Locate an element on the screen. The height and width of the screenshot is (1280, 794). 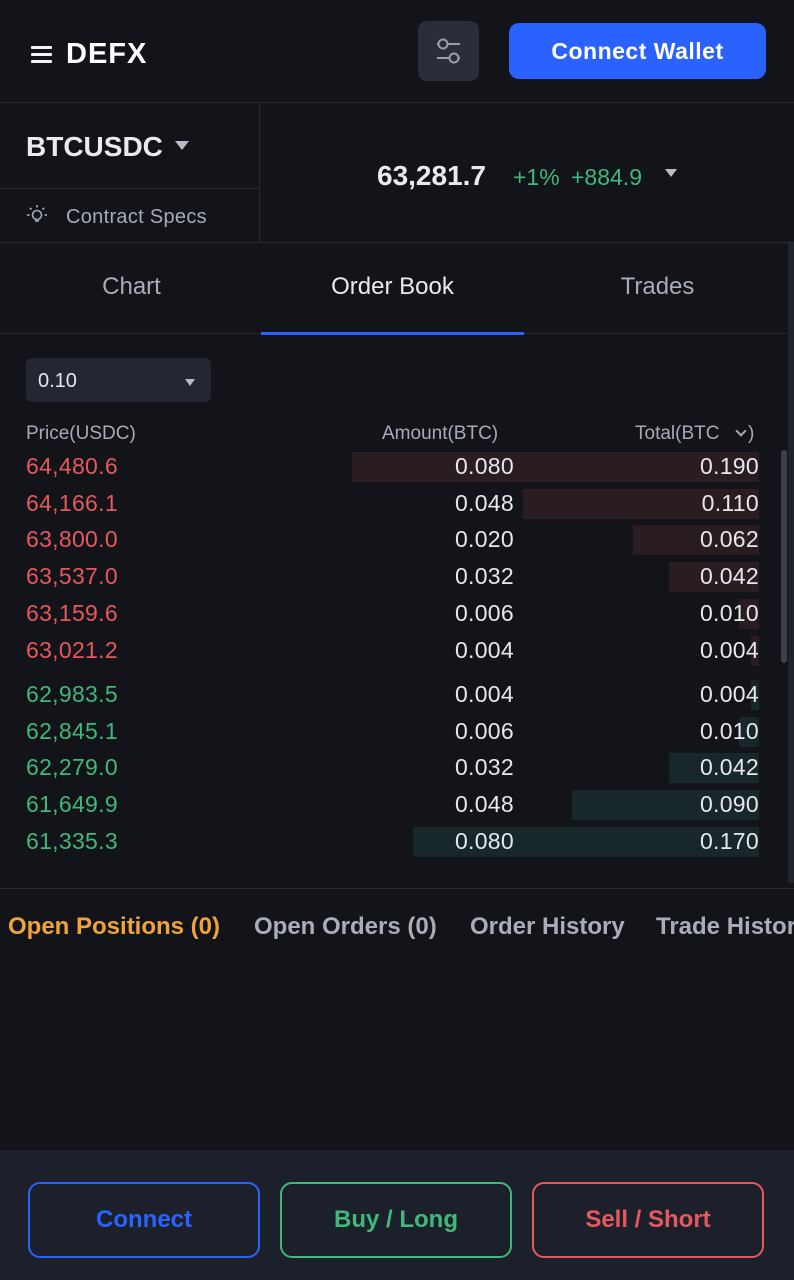
ask-row: 63,537.0 0.032 0.042 is located at coordinates (395, 577).